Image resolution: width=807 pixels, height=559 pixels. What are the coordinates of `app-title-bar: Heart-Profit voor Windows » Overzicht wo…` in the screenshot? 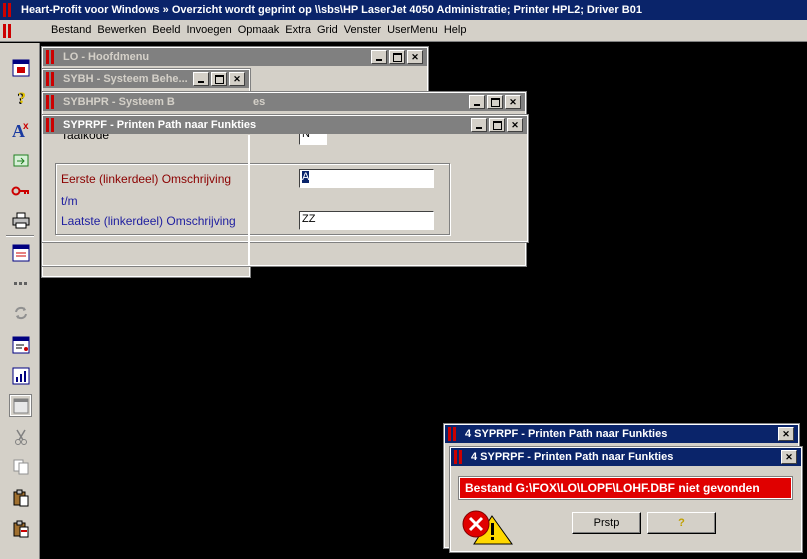 It's located at (403, 10).